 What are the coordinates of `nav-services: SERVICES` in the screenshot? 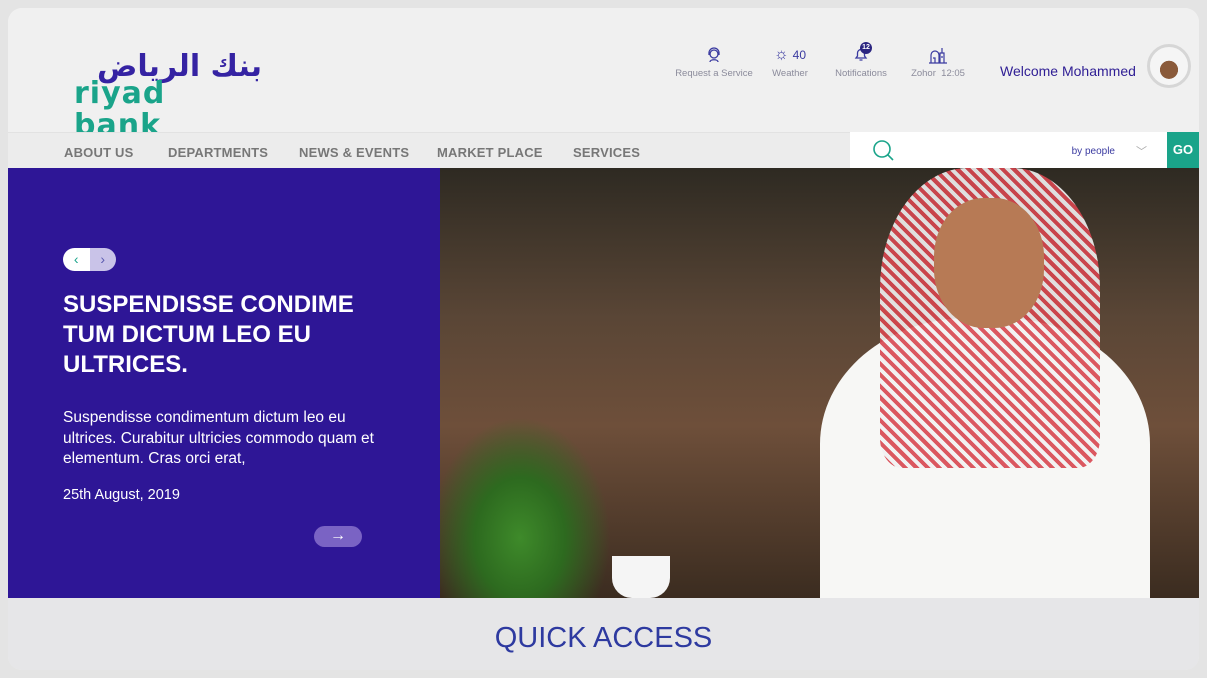 It's located at (606, 152).